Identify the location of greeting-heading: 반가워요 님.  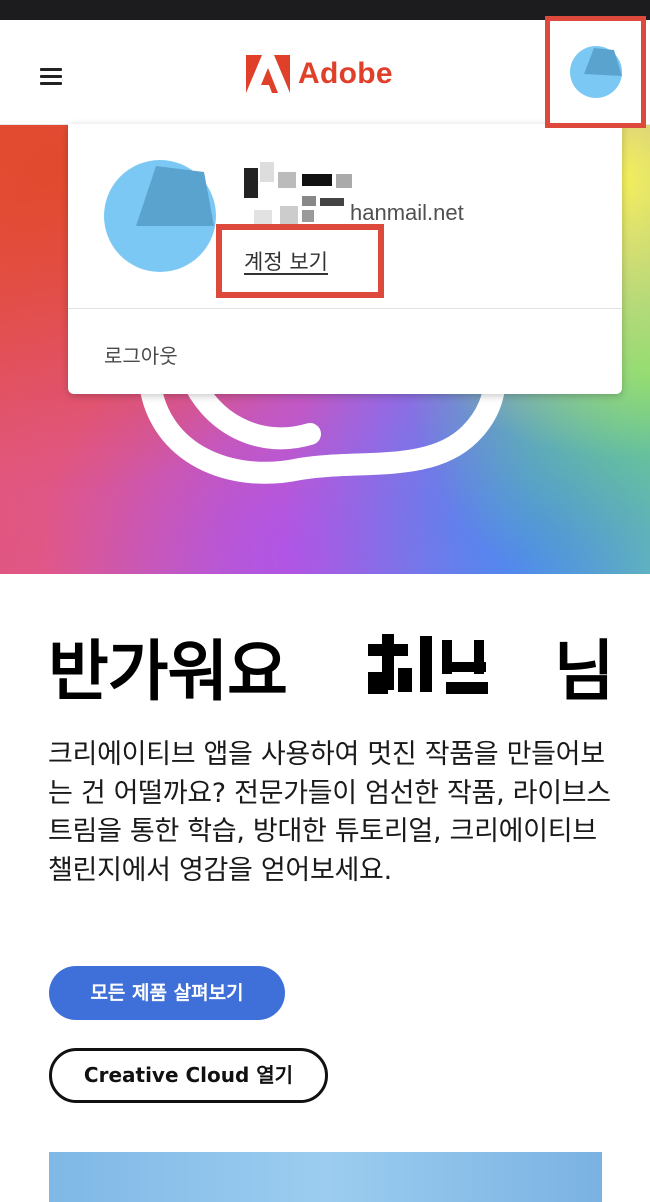
(331, 666).